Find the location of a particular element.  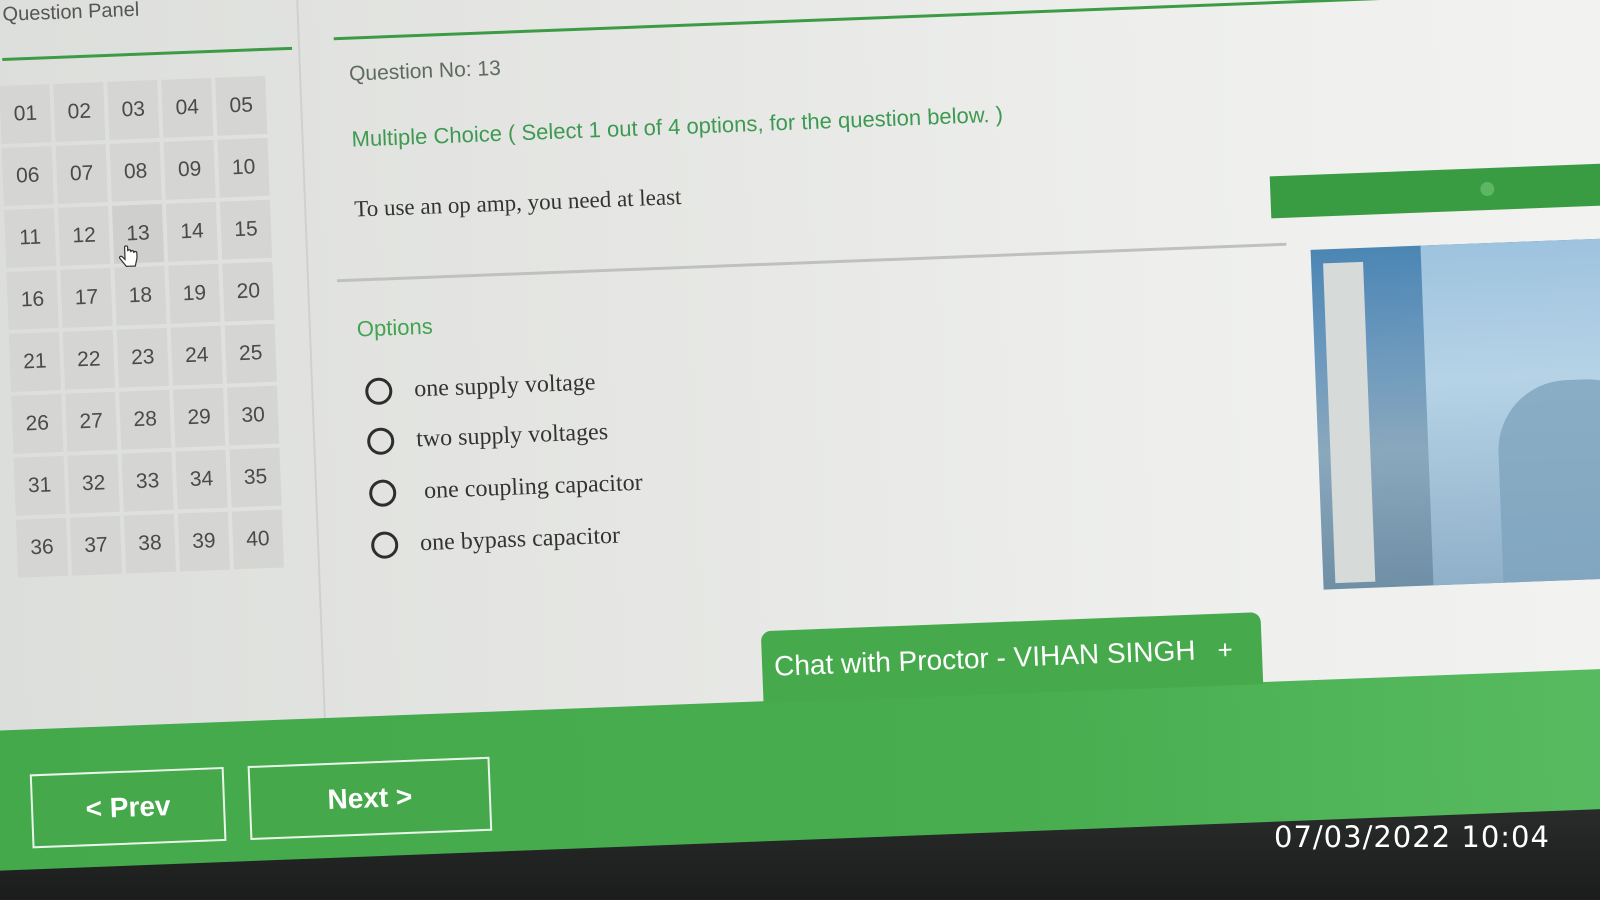

question-nav-cell: 18 is located at coordinates (140, 295).